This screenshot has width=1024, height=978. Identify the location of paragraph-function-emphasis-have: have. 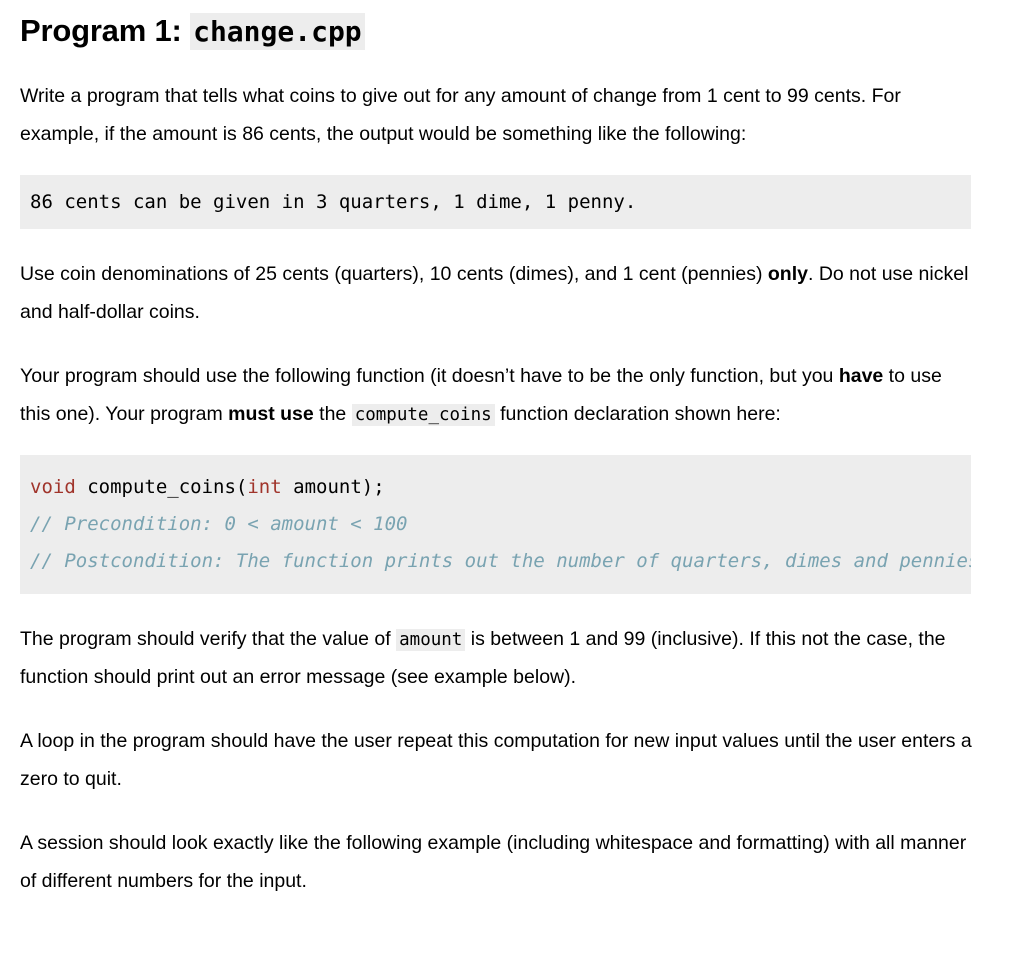
(861, 376).